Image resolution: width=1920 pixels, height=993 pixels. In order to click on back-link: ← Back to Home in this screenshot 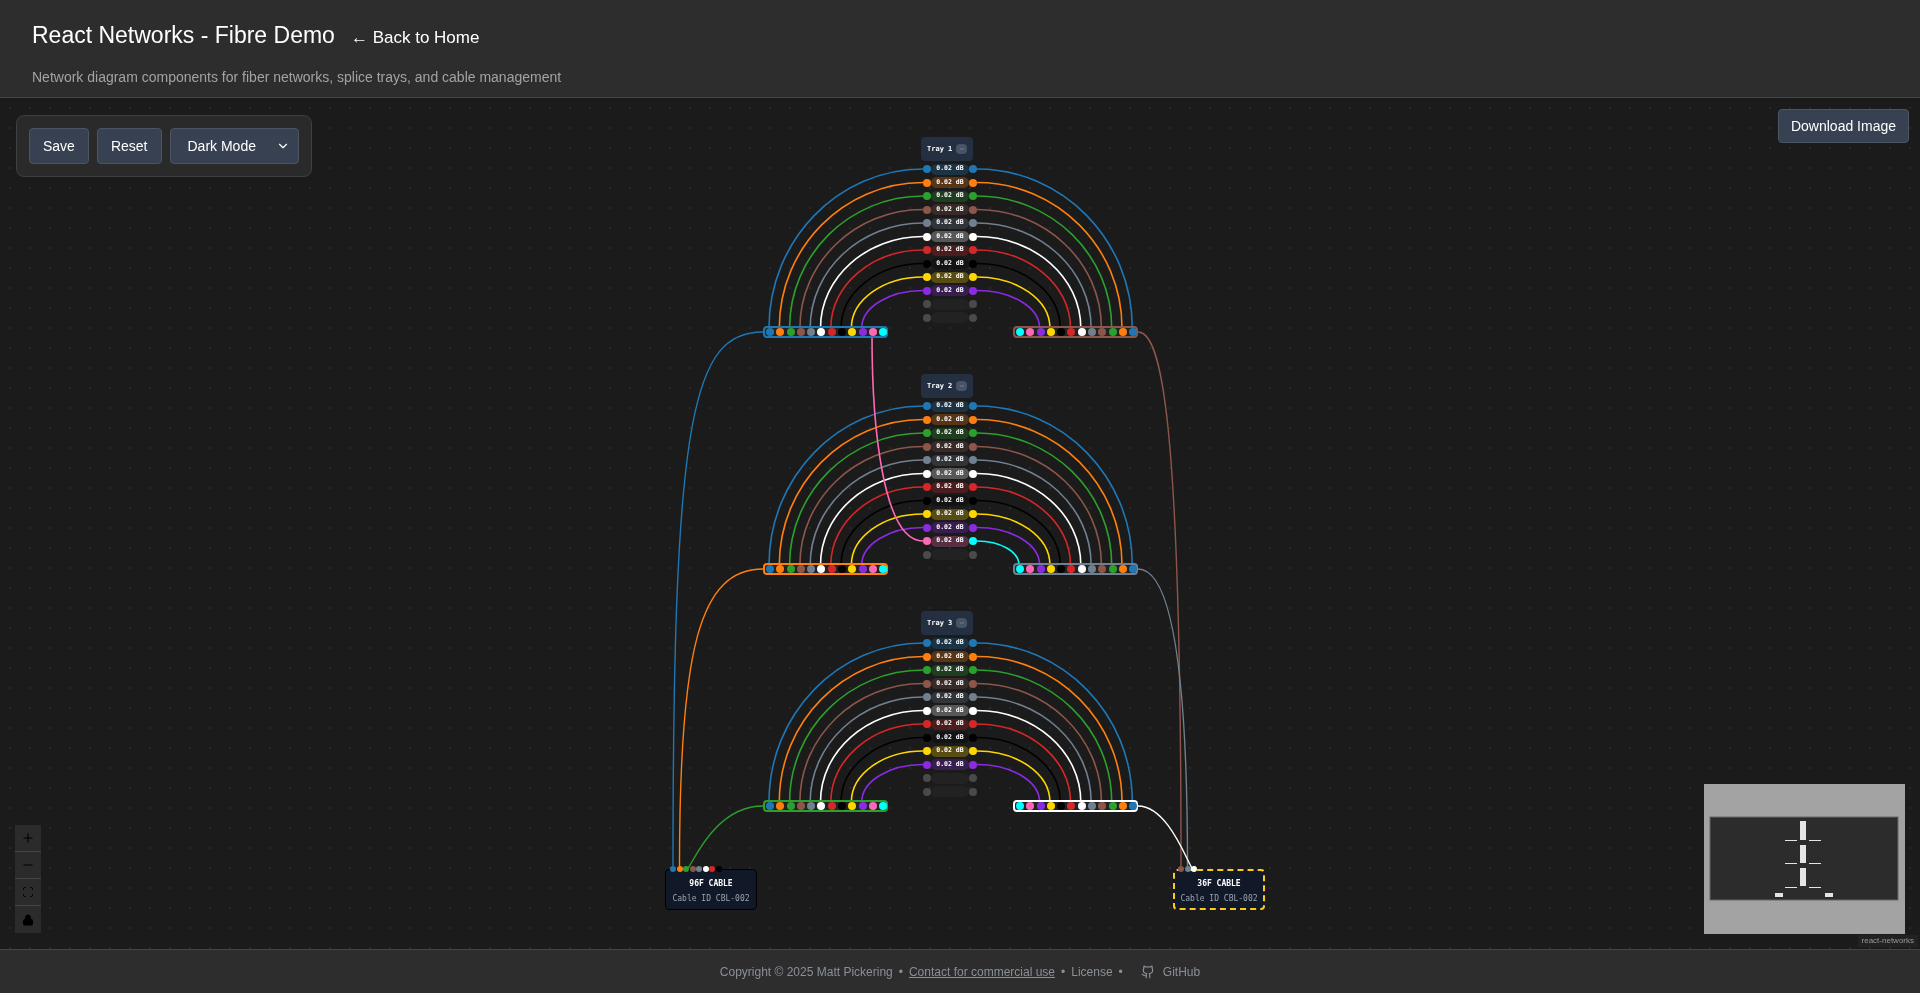, I will do `click(415, 38)`.